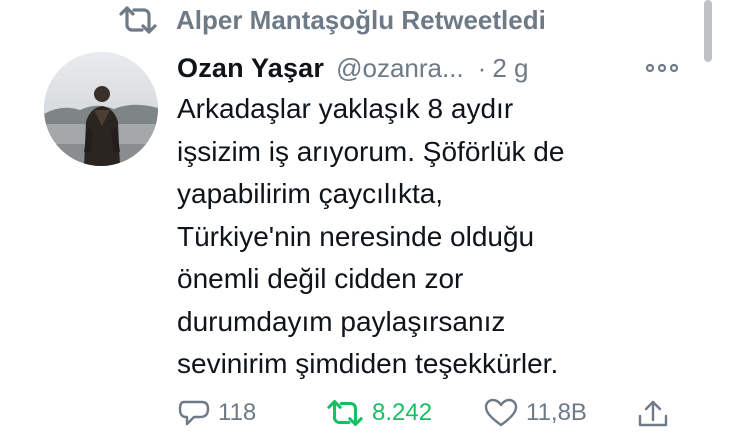  I want to click on tweet-text-line: işsizim iş arıyorum. Şöförlük de, so click(371, 151).